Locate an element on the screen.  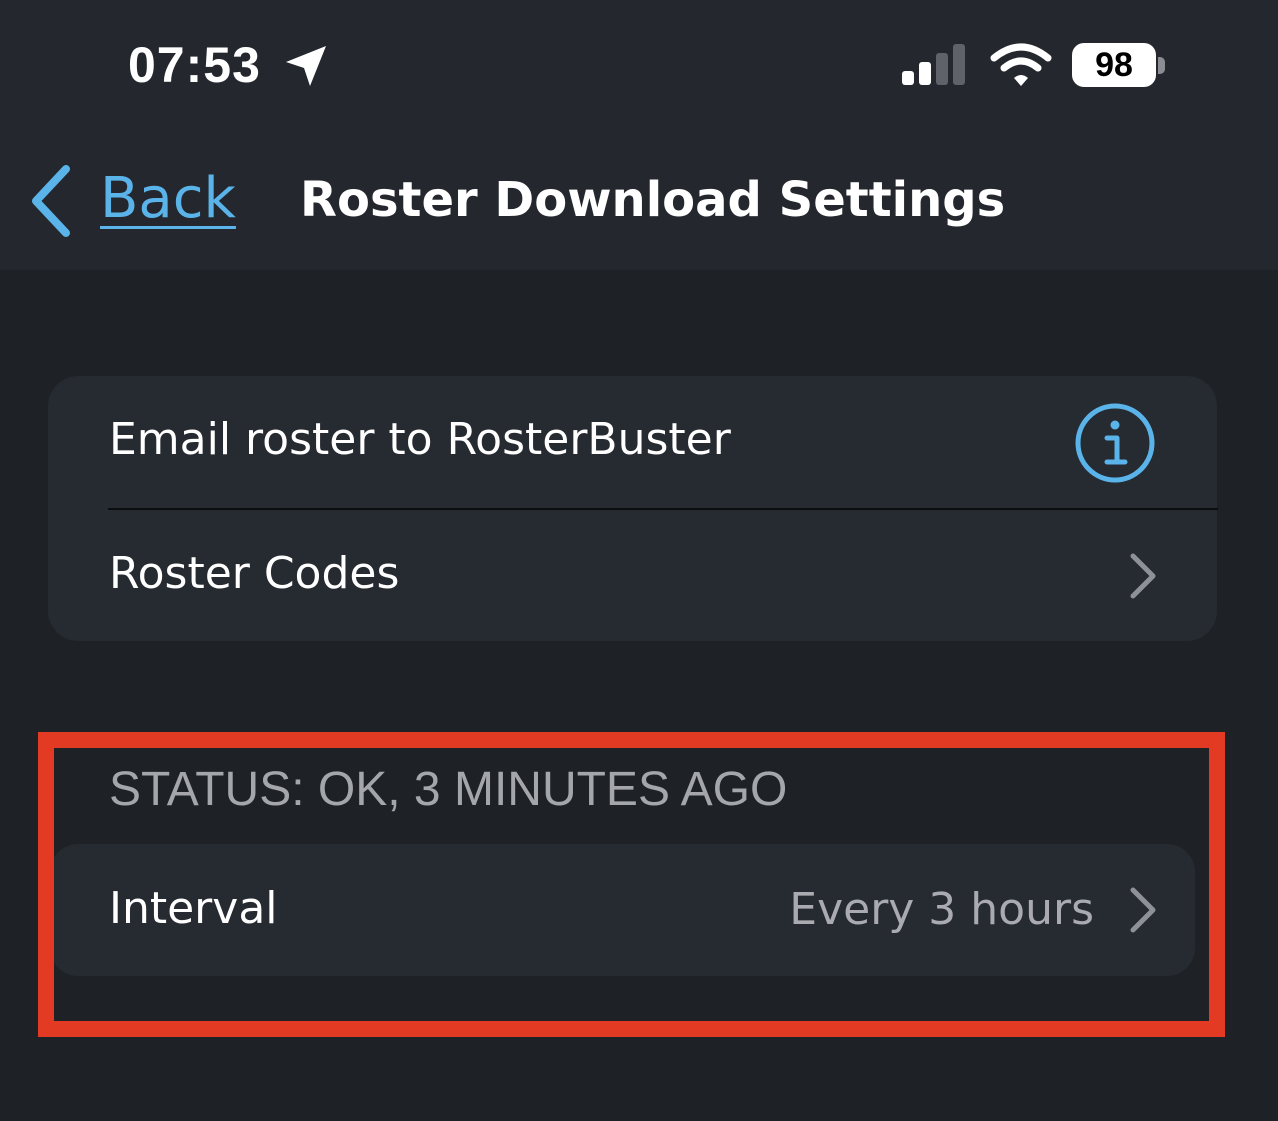
row-divider is located at coordinates (663, 509).